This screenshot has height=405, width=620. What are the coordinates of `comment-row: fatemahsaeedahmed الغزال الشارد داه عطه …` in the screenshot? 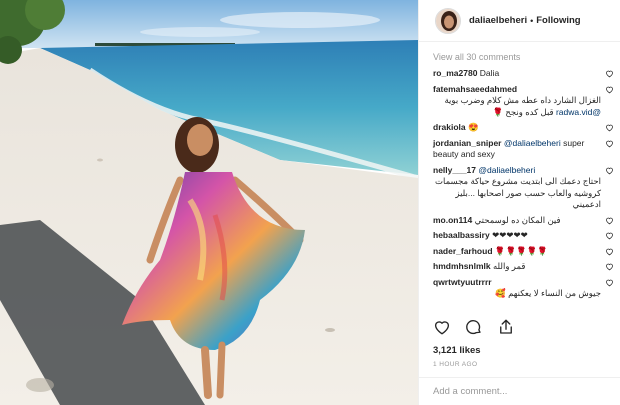 It's located at (524, 101).